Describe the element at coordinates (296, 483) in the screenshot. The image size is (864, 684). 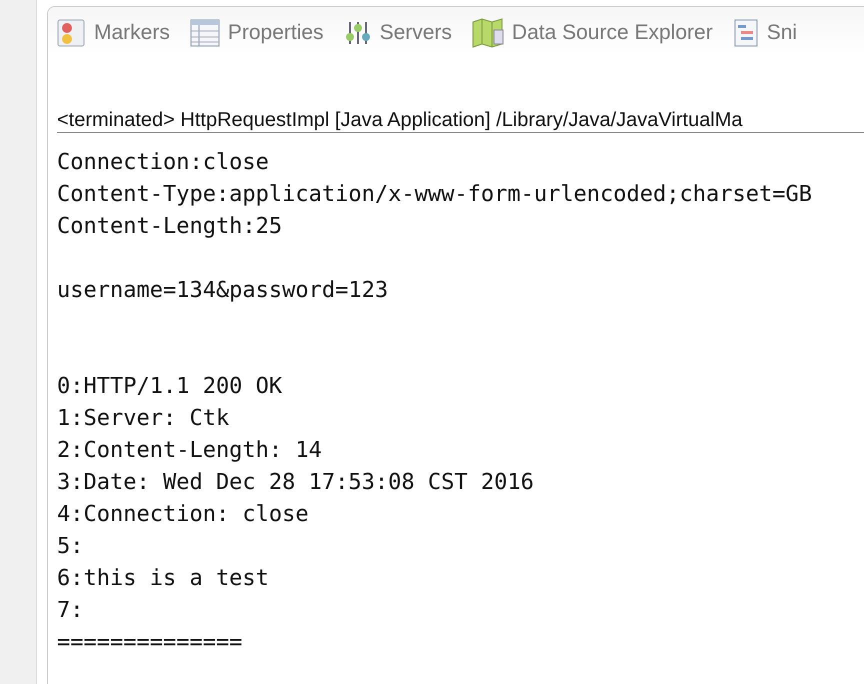
I see `console-line: 3:Date: Wed Dec 28 17:53:08 CST 2016` at that location.